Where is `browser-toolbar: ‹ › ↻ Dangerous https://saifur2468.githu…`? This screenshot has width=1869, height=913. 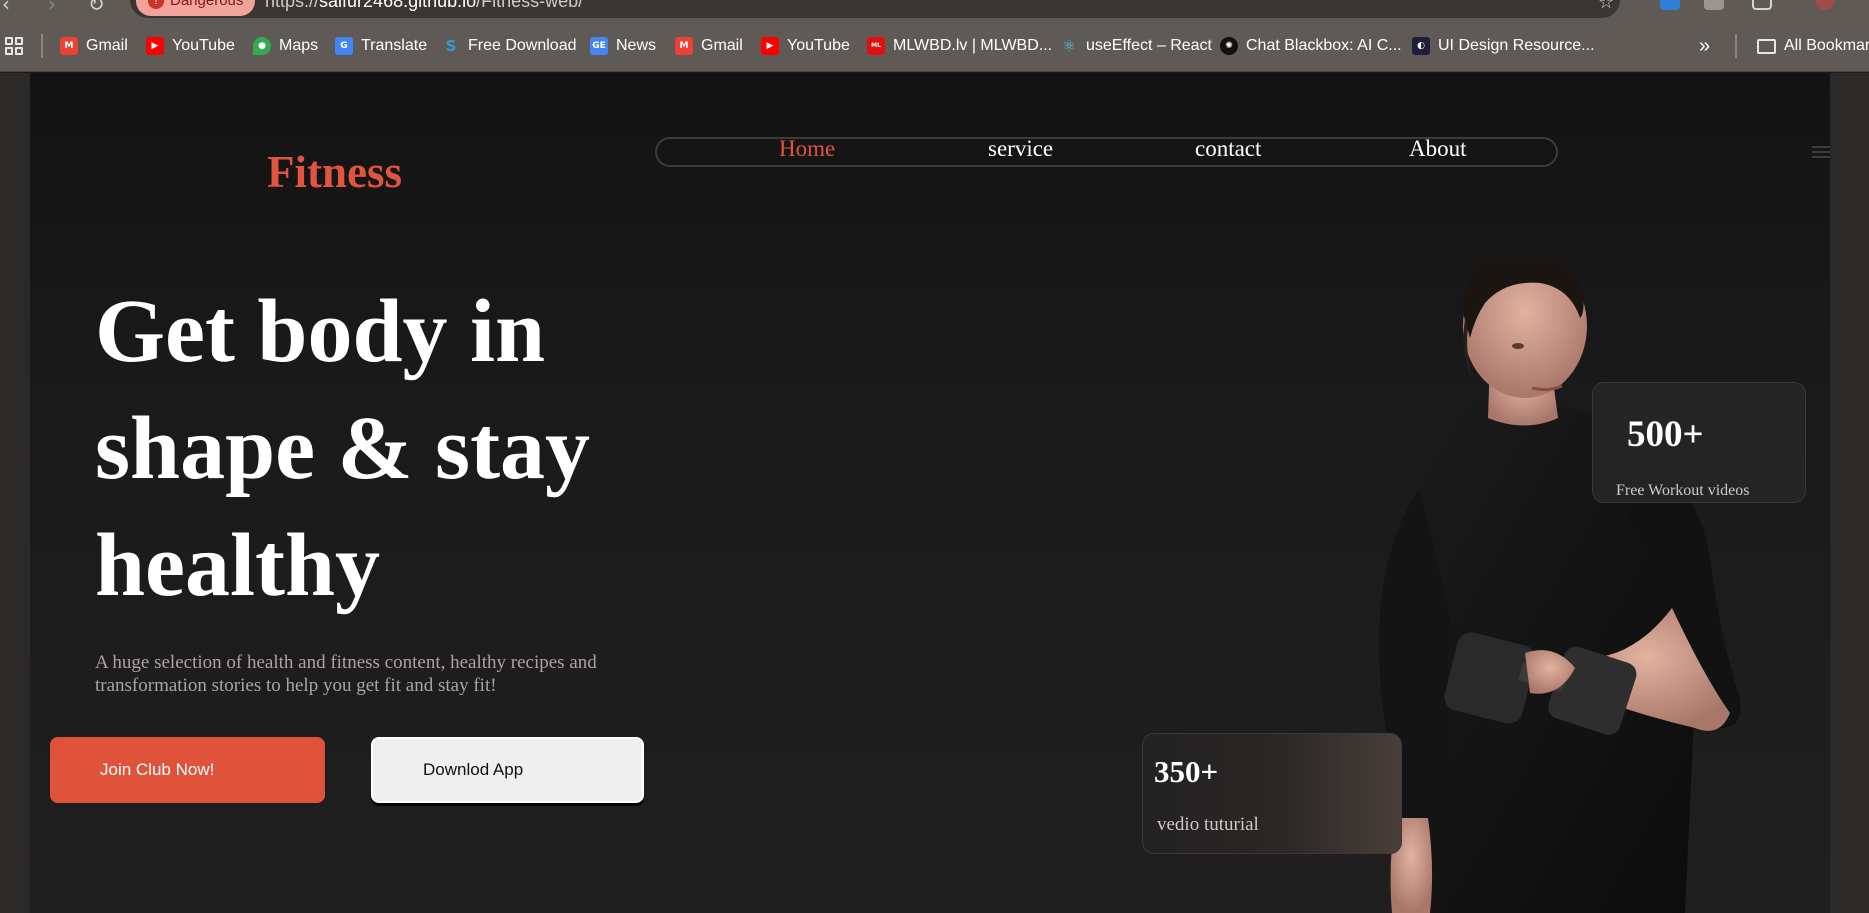
browser-toolbar: ‹ › ↻ Dangerous https://saifur2468.githu… is located at coordinates (934, 10).